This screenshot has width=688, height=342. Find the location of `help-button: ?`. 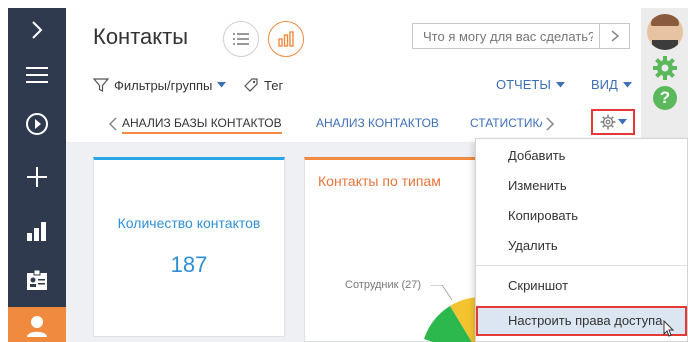

help-button: ? is located at coordinates (665, 98).